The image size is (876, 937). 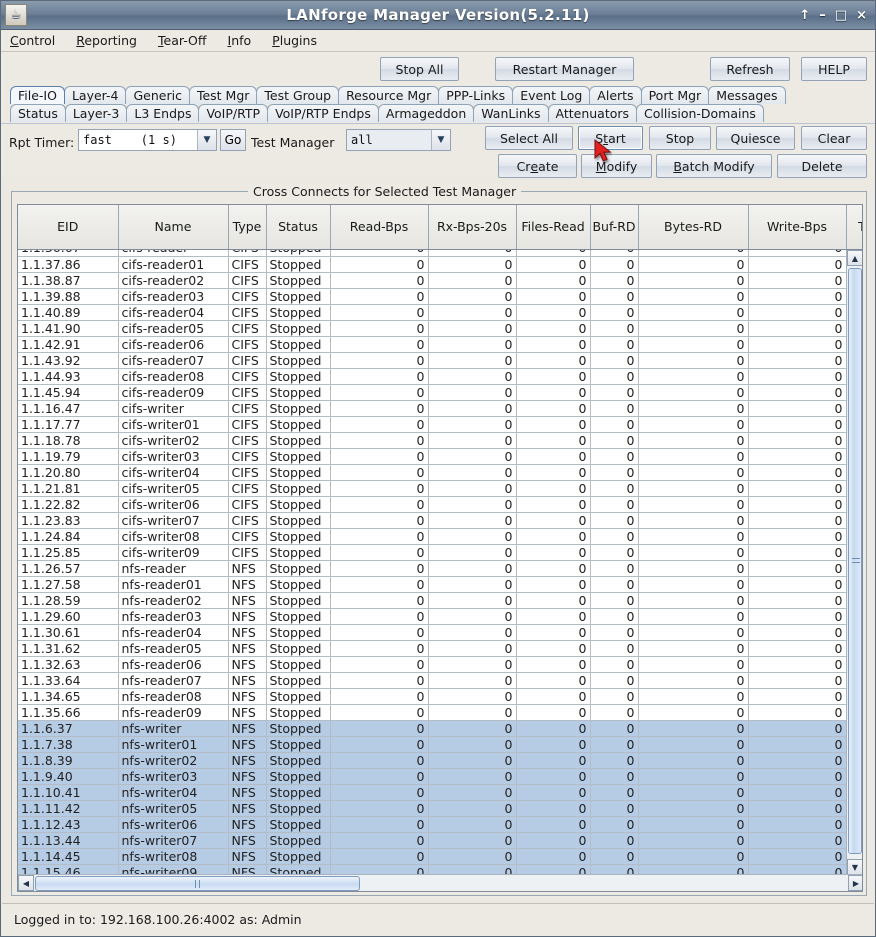 What do you see at coordinates (186, 40) in the screenshot?
I see `menu-tear-off: Tear-Off` at bounding box center [186, 40].